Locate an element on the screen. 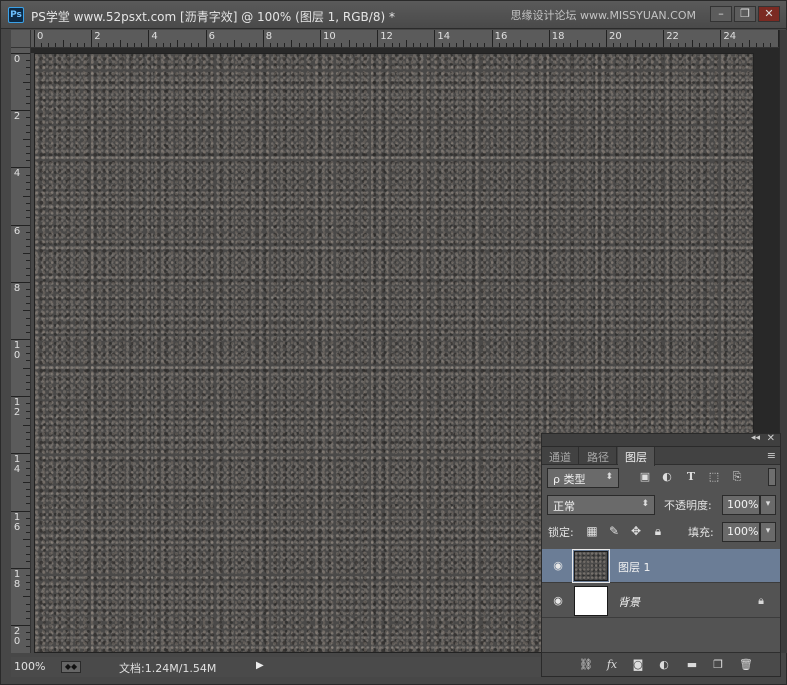 The width and height of the screenshot is (787, 685). ruler-label: 4 is located at coordinates (17, 174).